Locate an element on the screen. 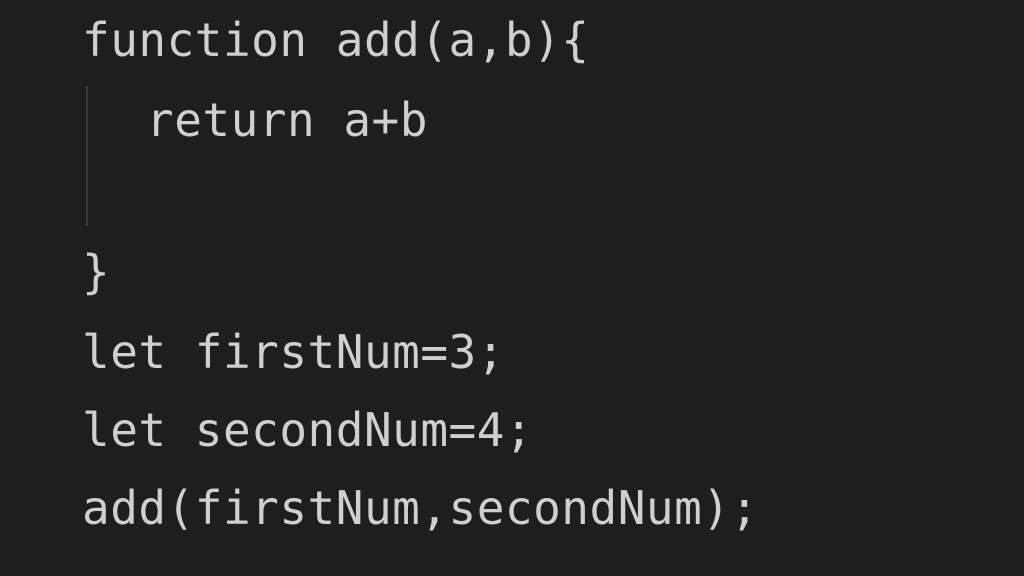  indent-guide is located at coordinates (87, 156).